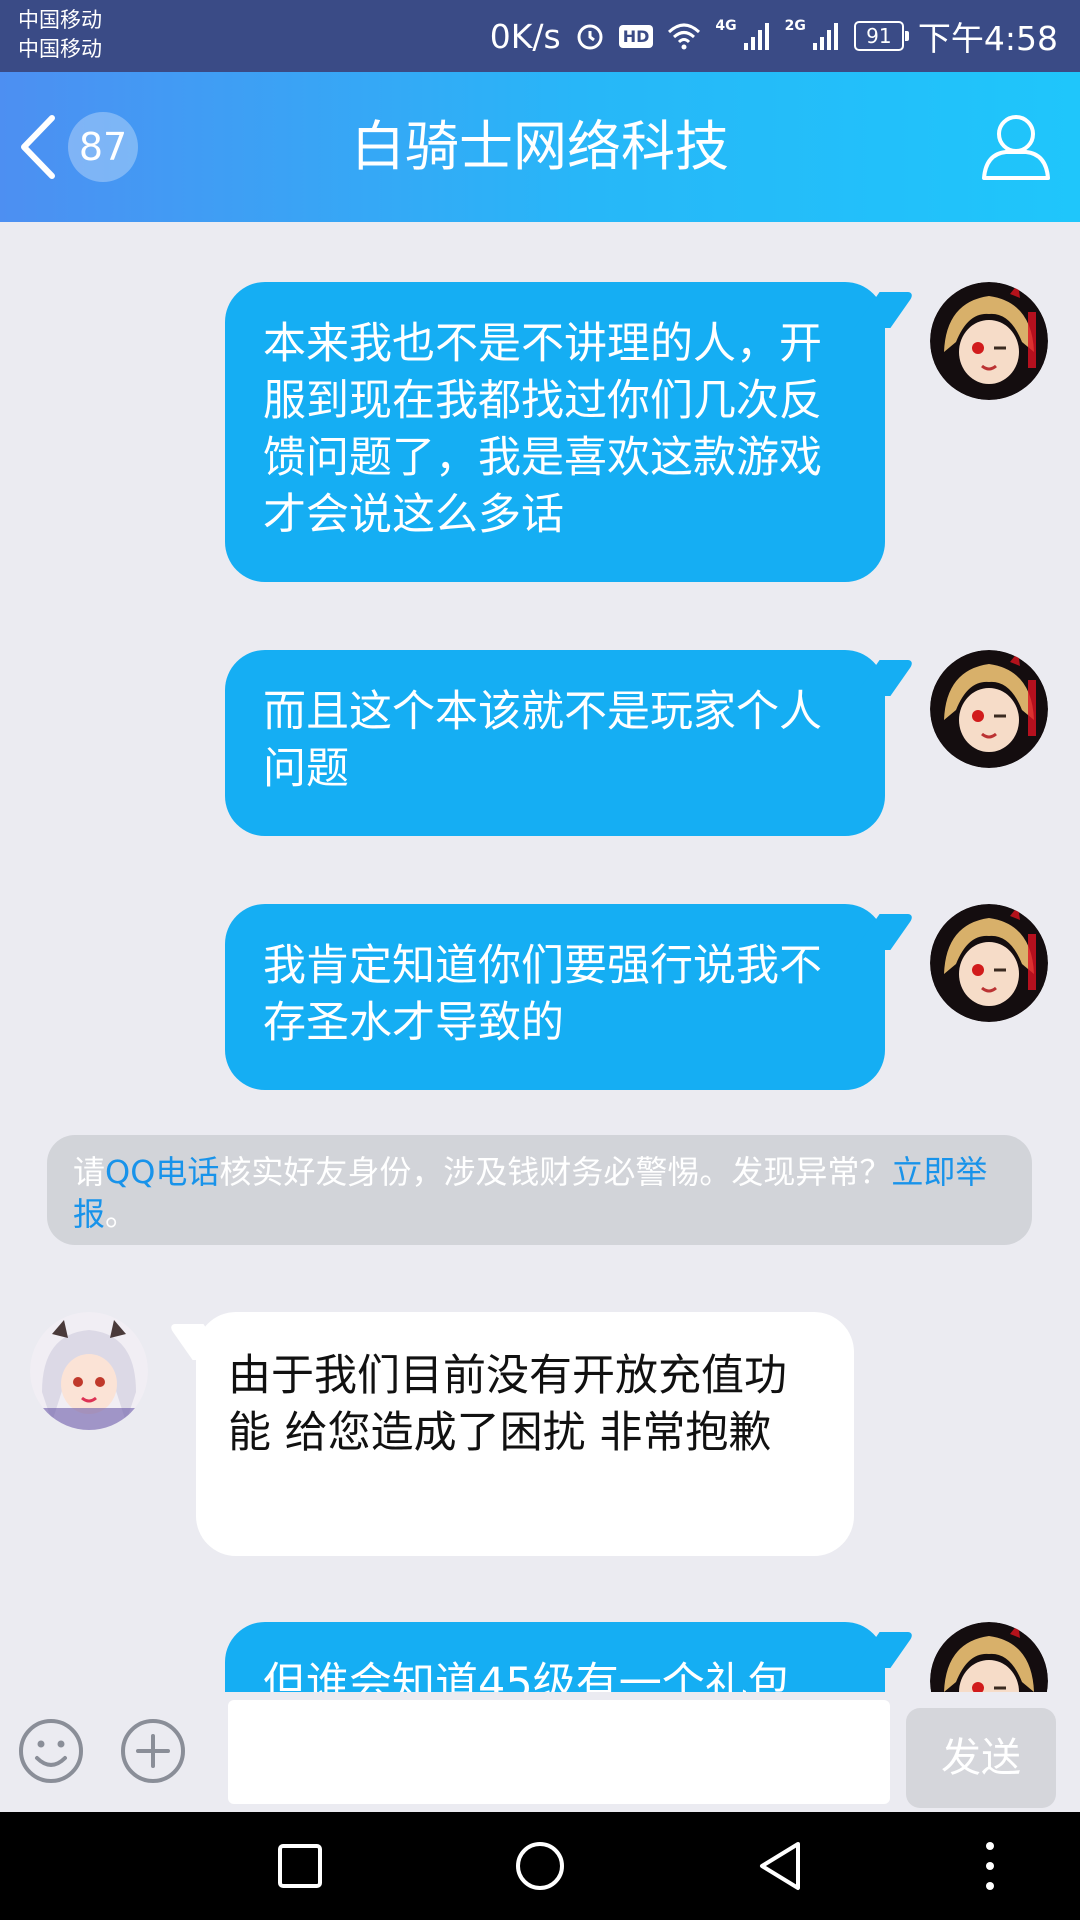 This screenshot has height=1920, width=1080. I want to click on chat-header: 87 白骑士网络科技, so click(540, 147).